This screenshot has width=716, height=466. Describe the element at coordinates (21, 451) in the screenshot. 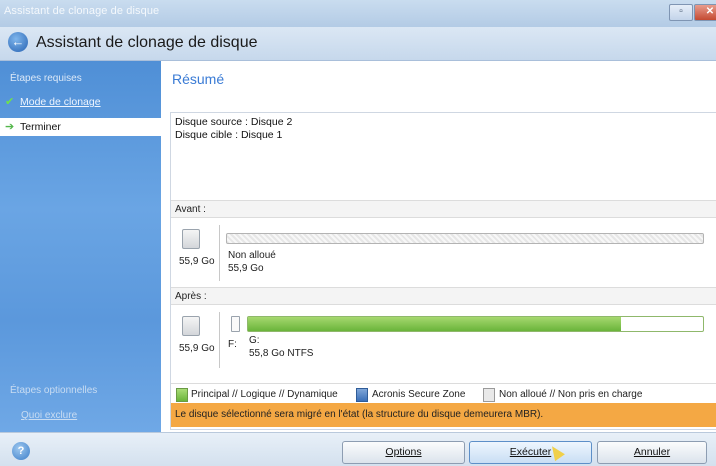

I see `help-icon: ?` at that location.